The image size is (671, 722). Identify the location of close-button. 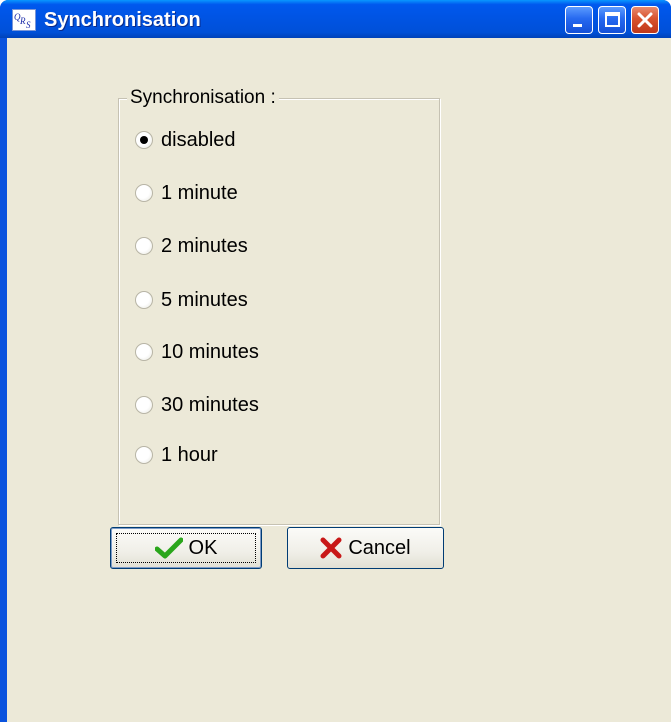
(645, 20).